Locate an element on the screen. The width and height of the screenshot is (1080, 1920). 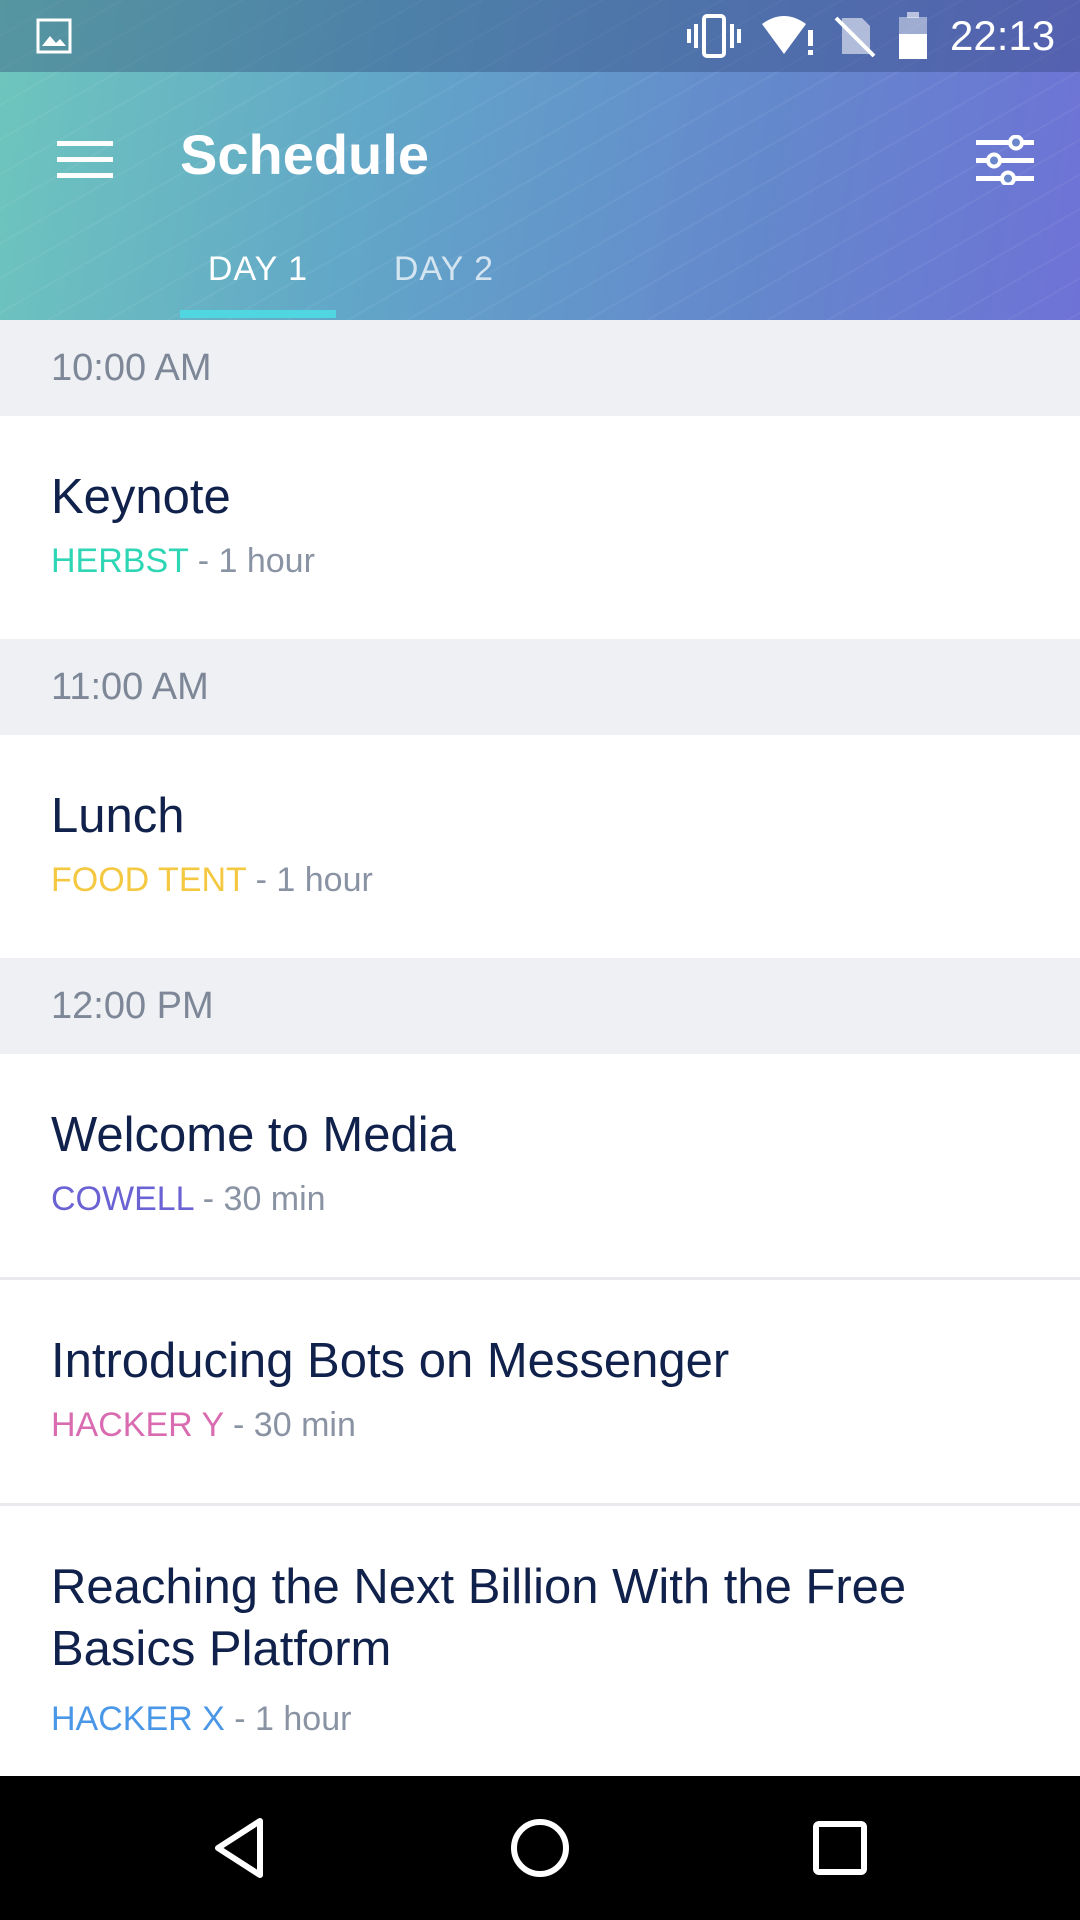
home-icon is located at coordinates (540, 1848).